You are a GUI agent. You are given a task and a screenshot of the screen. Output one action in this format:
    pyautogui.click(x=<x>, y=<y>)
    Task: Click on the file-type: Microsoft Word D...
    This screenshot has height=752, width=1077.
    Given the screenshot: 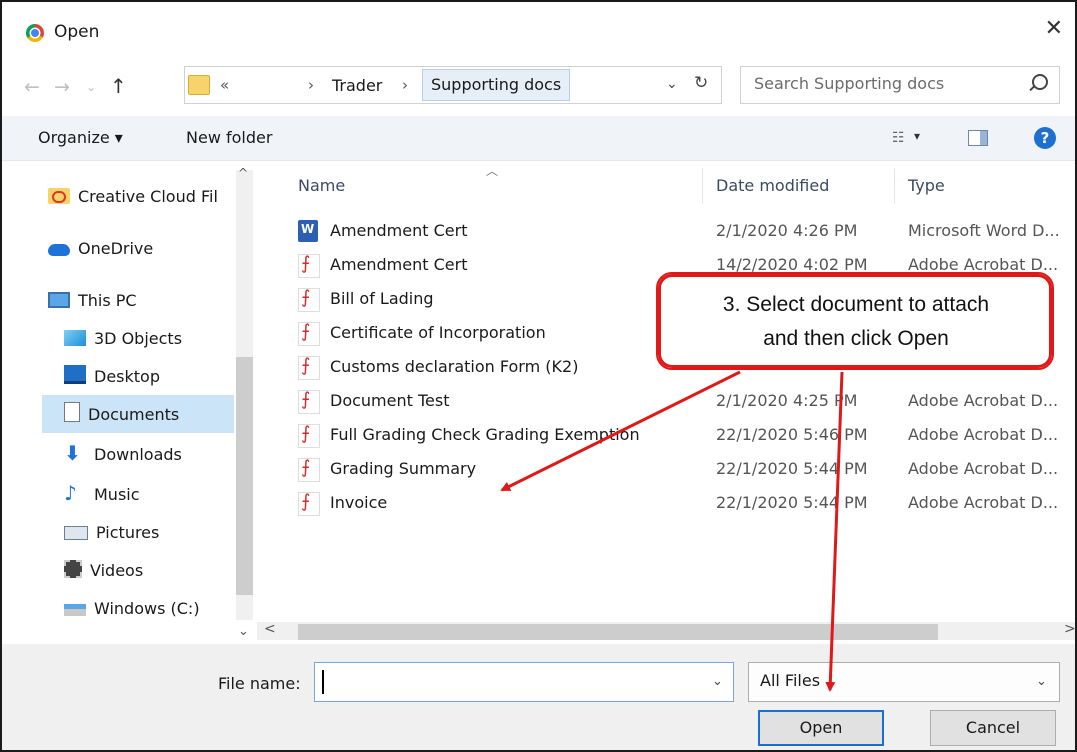 What is the action you would take?
    pyautogui.click(x=984, y=230)
    